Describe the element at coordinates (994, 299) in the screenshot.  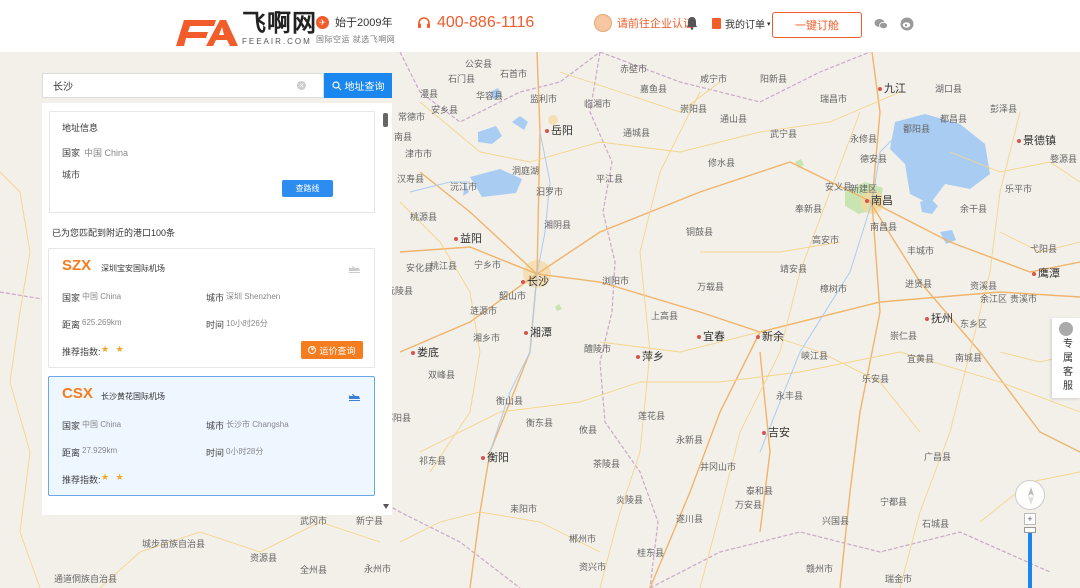
I see `map-label-county: 余江区` at that location.